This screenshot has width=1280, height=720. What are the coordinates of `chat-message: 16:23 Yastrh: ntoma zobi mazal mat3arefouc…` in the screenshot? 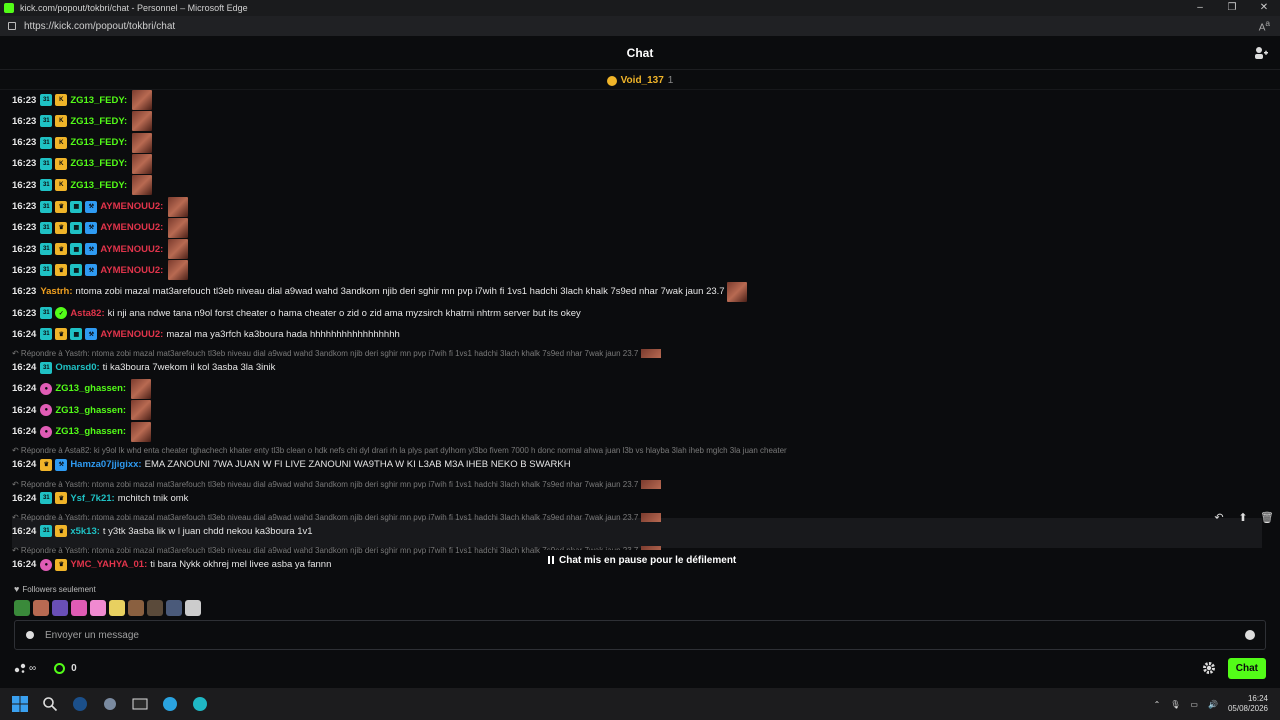 It's located at (379, 291).